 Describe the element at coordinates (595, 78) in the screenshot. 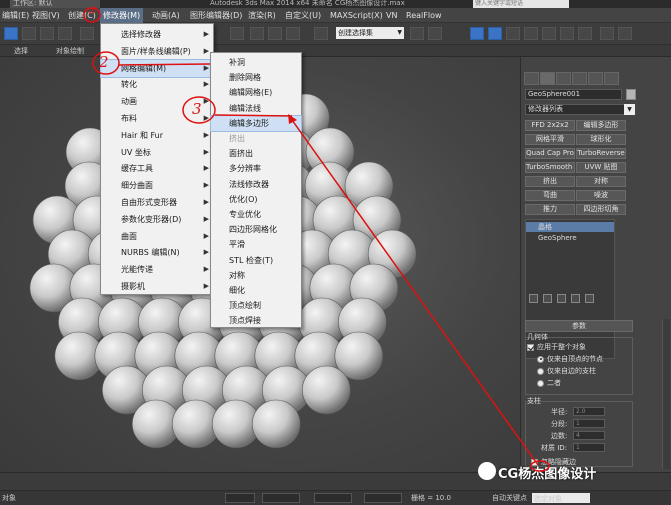

I see `display-tab-icon` at that location.